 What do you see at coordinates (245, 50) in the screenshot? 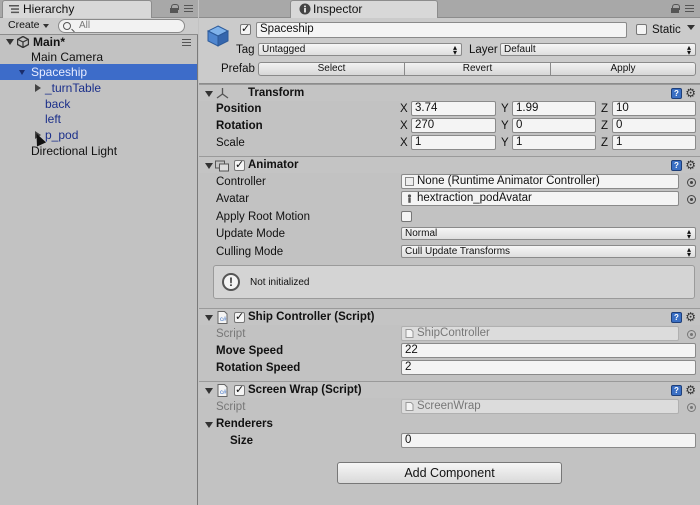
I see `tag-label: Tag` at bounding box center [245, 50].